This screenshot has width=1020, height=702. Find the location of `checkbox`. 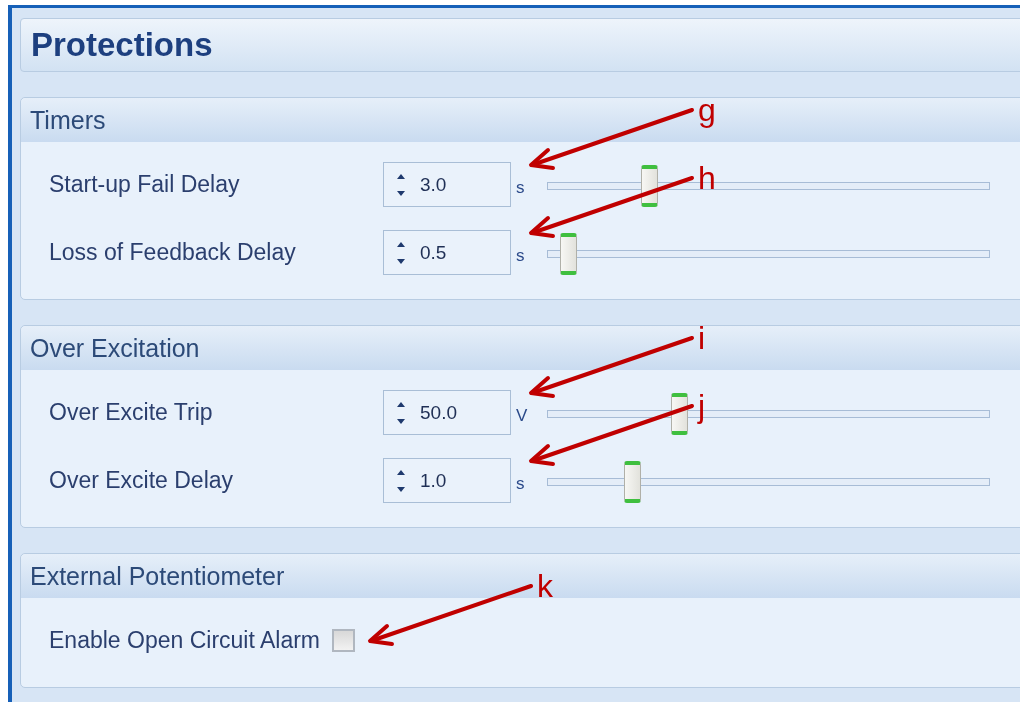

checkbox is located at coordinates (343, 640).